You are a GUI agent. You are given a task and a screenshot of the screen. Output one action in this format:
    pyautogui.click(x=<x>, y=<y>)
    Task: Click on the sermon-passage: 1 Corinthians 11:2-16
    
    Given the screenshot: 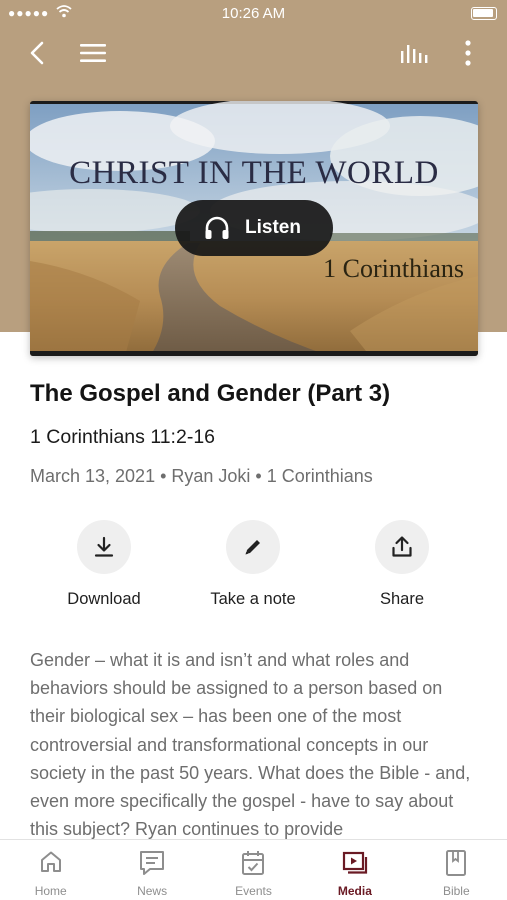 What is the action you would take?
    pyautogui.click(x=123, y=437)
    